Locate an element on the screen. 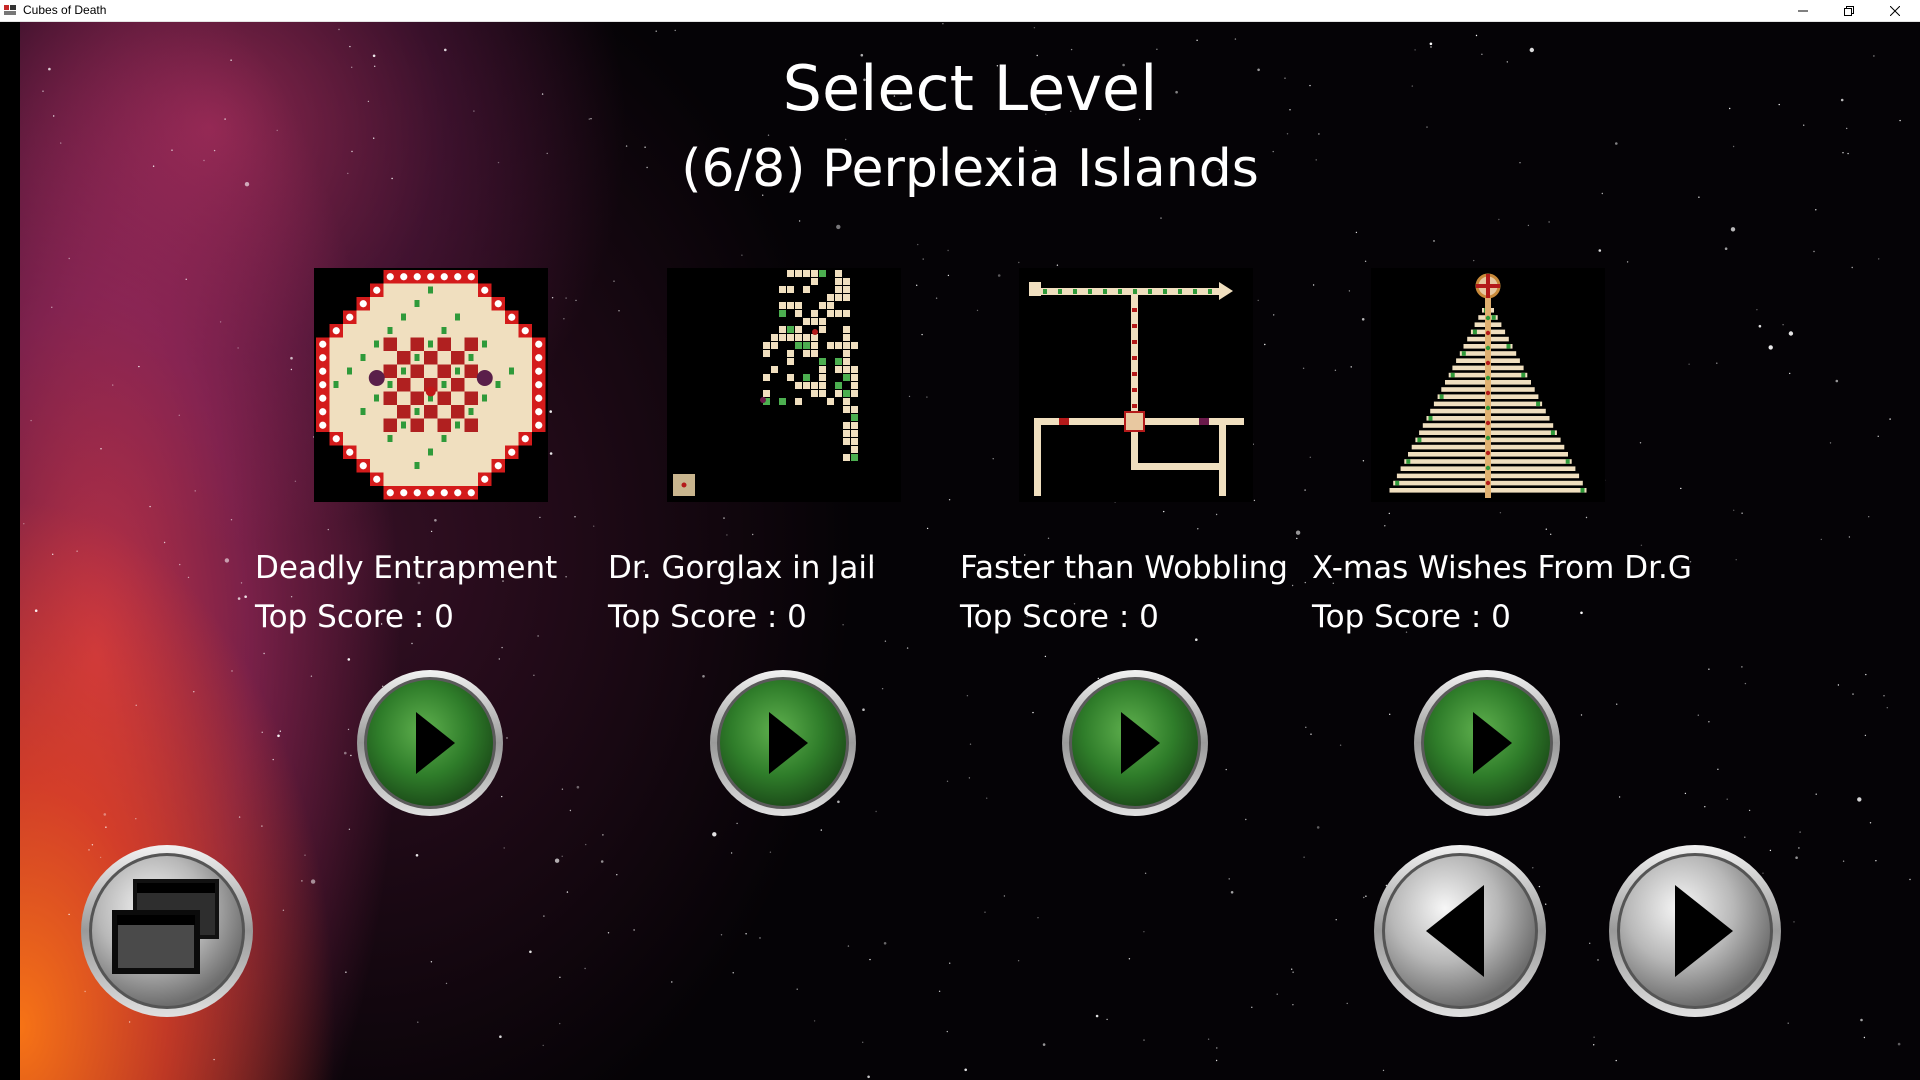  viewport-edge is located at coordinates (10, 551).